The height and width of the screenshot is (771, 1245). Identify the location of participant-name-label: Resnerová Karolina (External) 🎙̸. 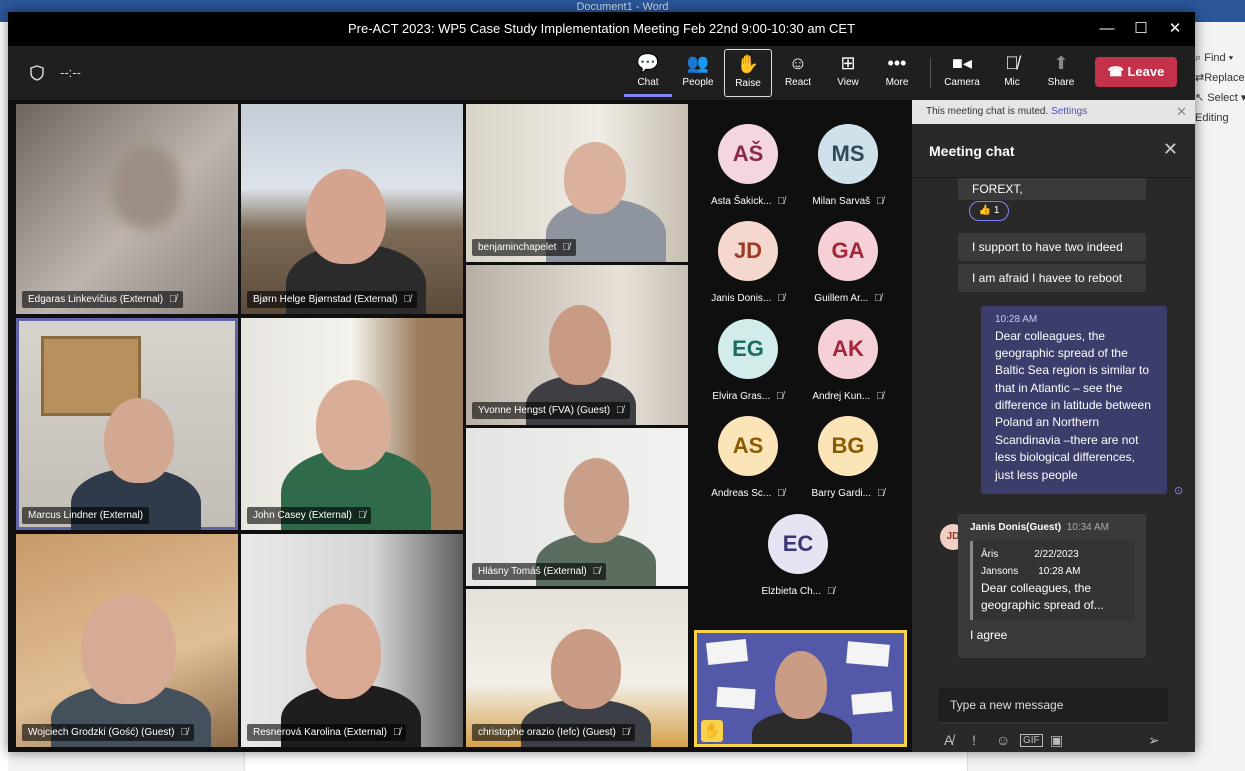
(327, 732).